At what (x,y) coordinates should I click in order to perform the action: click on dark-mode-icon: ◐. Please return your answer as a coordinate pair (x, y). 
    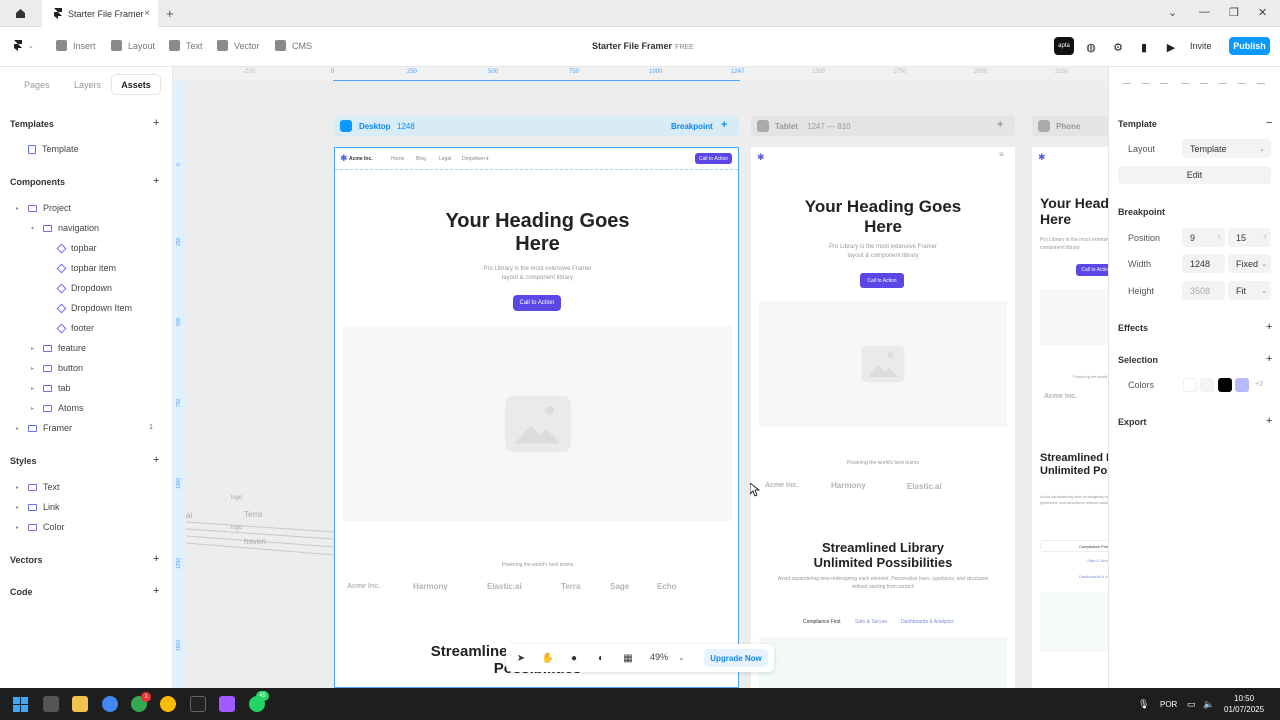
    Looking at the image, I should click on (601, 658).